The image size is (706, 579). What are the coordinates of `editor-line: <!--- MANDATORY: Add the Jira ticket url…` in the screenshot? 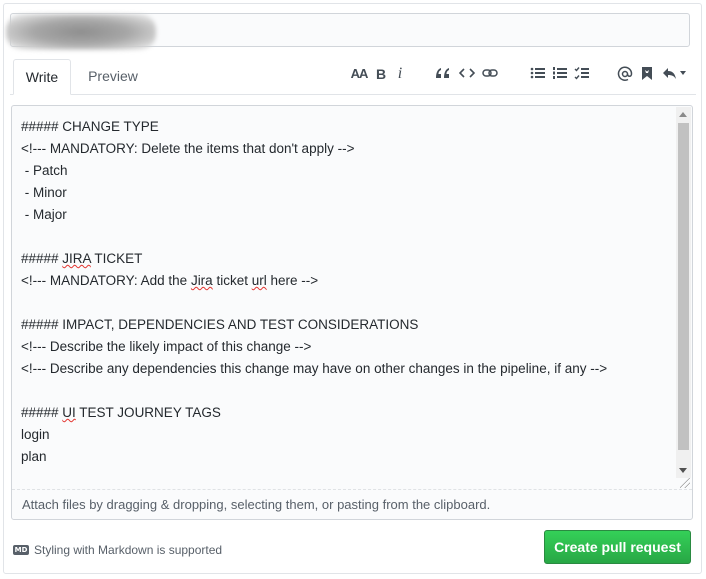 It's located at (170, 280).